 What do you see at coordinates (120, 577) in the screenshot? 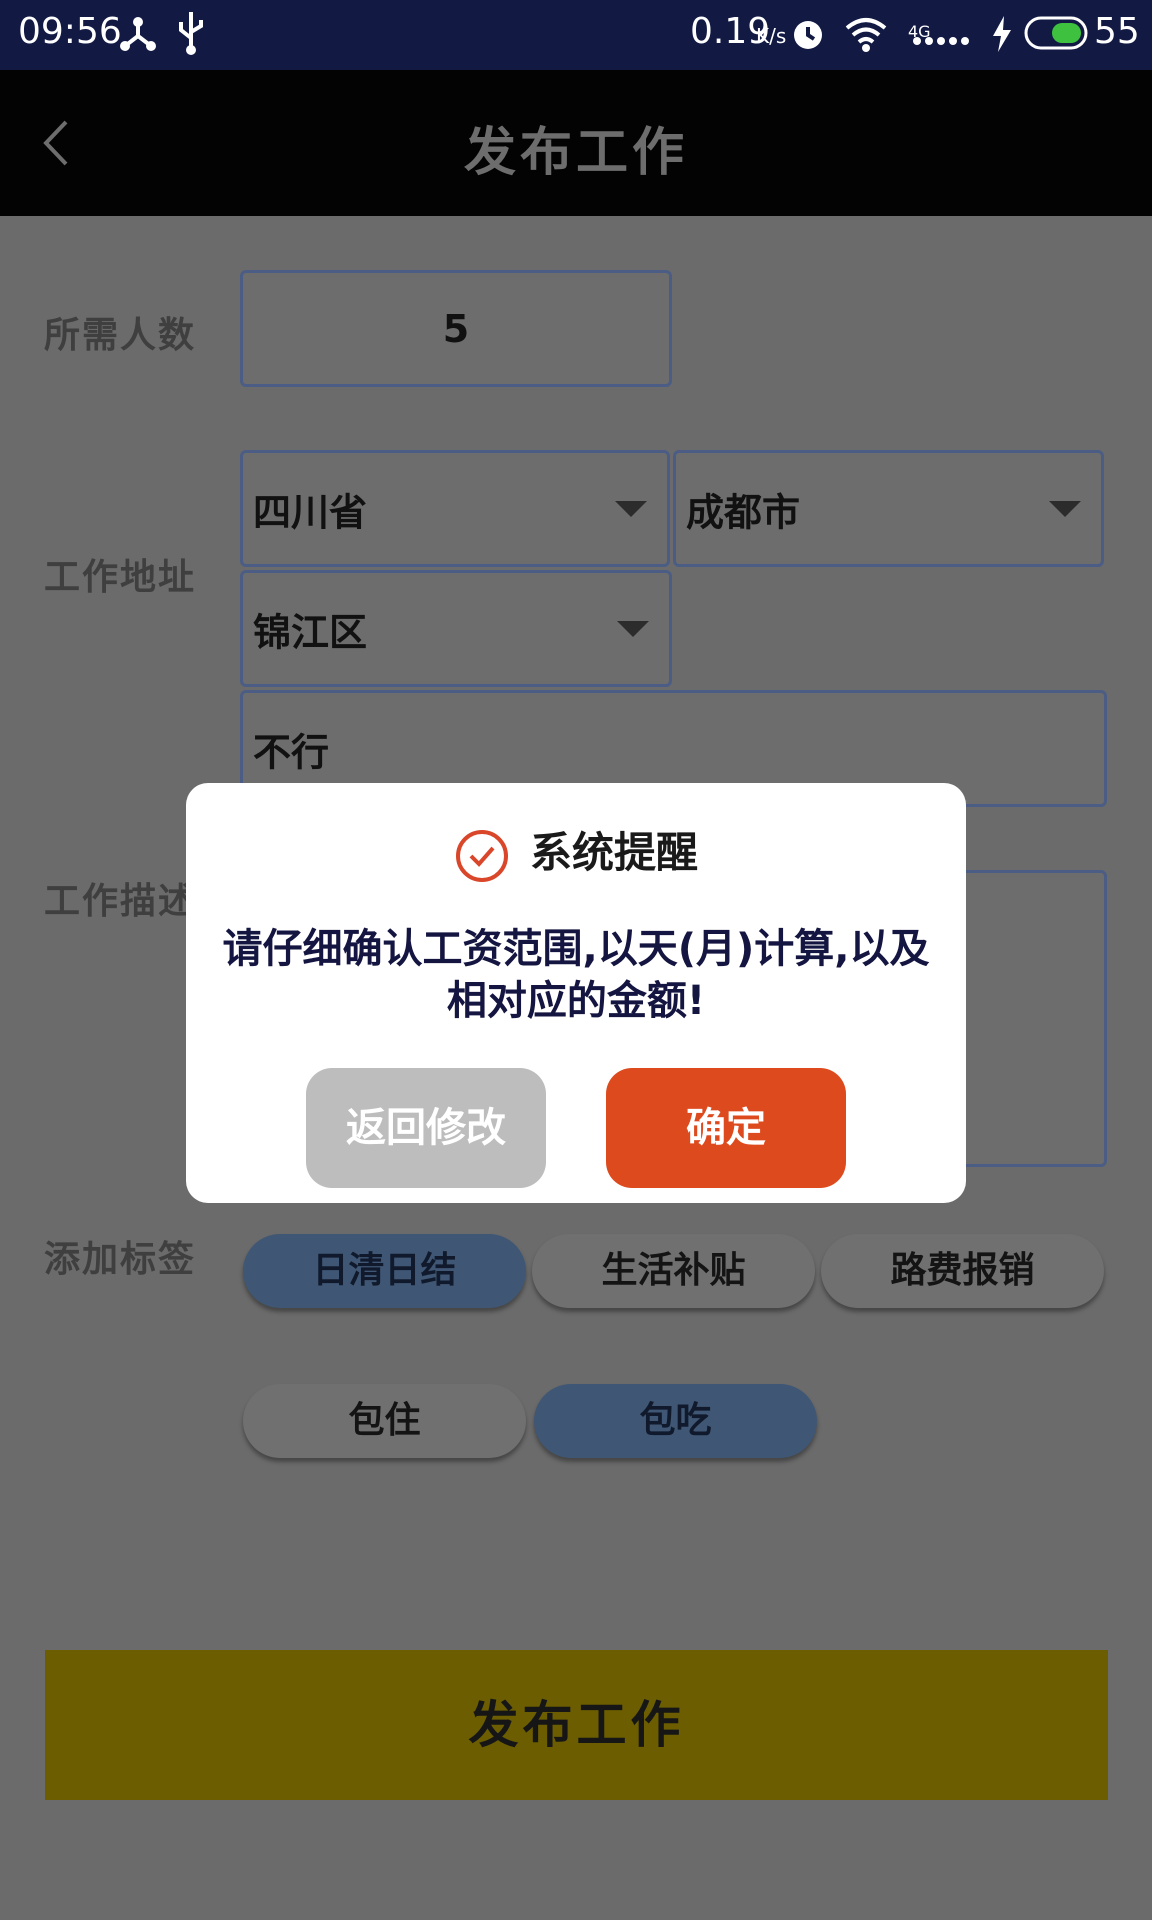
I see `address-label: 工作地址` at bounding box center [120, 577].